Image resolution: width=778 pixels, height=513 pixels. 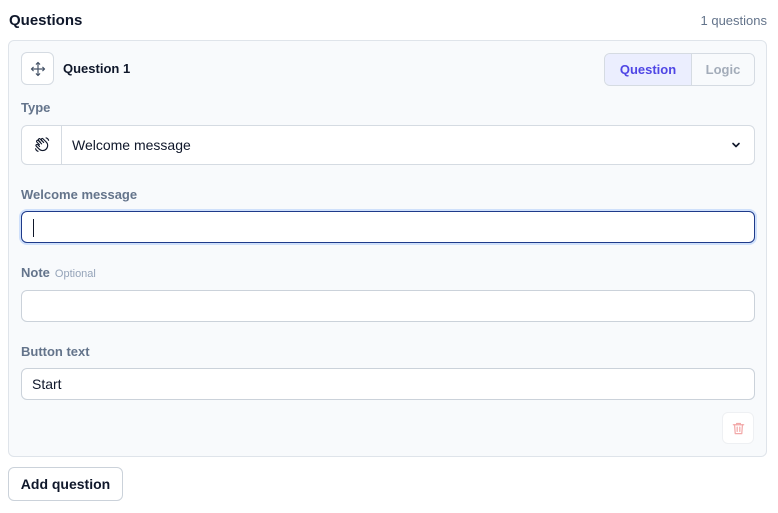 What do you see at coordinates (648, 69) in the screenshot?
I see `tab-question: Question` at bounding box center [648, 69].